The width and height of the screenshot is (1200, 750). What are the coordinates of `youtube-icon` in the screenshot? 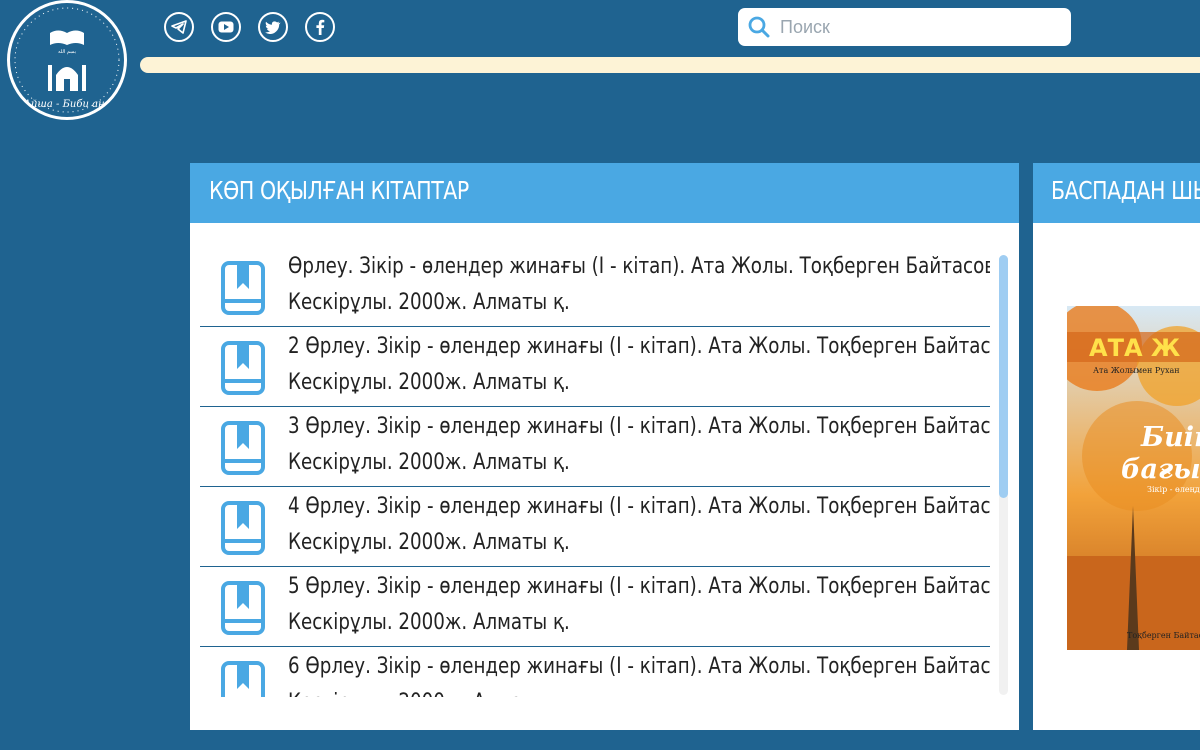 It's located at (226, 27).